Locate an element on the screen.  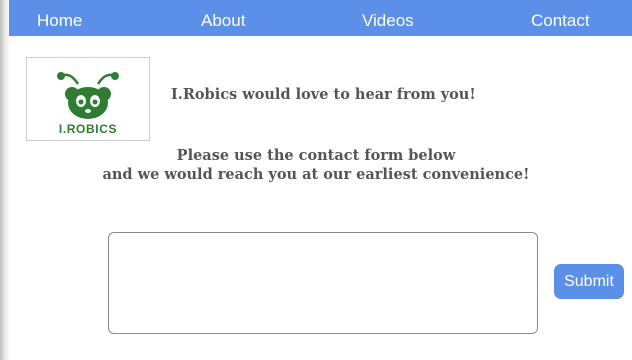
nav-about-link: About is located at coordinates (223, 18).